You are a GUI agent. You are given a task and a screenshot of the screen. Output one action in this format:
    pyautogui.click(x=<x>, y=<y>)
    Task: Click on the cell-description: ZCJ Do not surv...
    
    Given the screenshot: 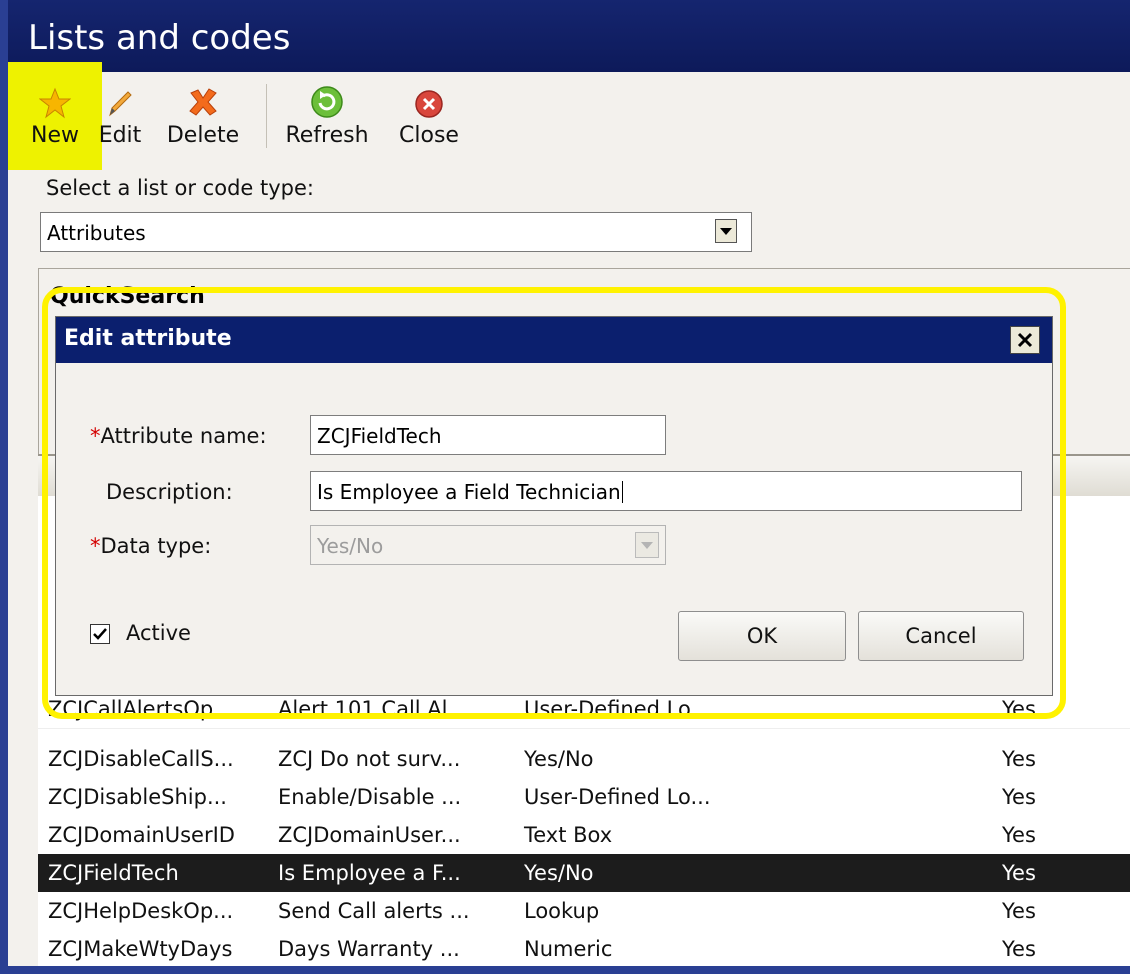 What is the action you would take?
    pyautogui.click(x=369, y=759)
    